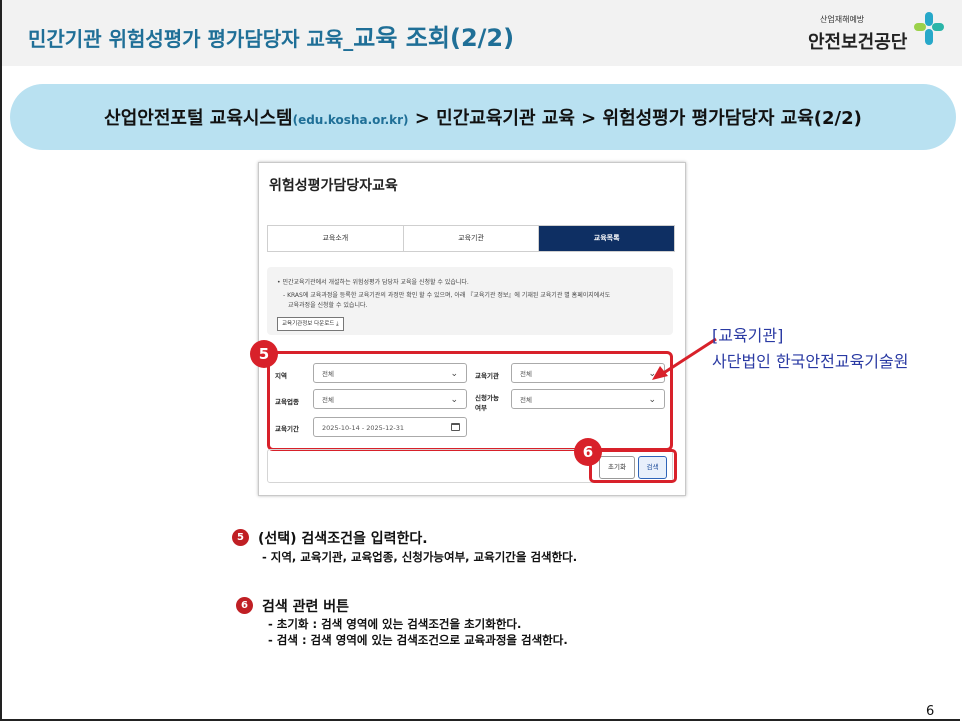  Describe the element at coordinates (487, 398) in the screenshot. I see `apply-label-1: 신청가능` at that location.